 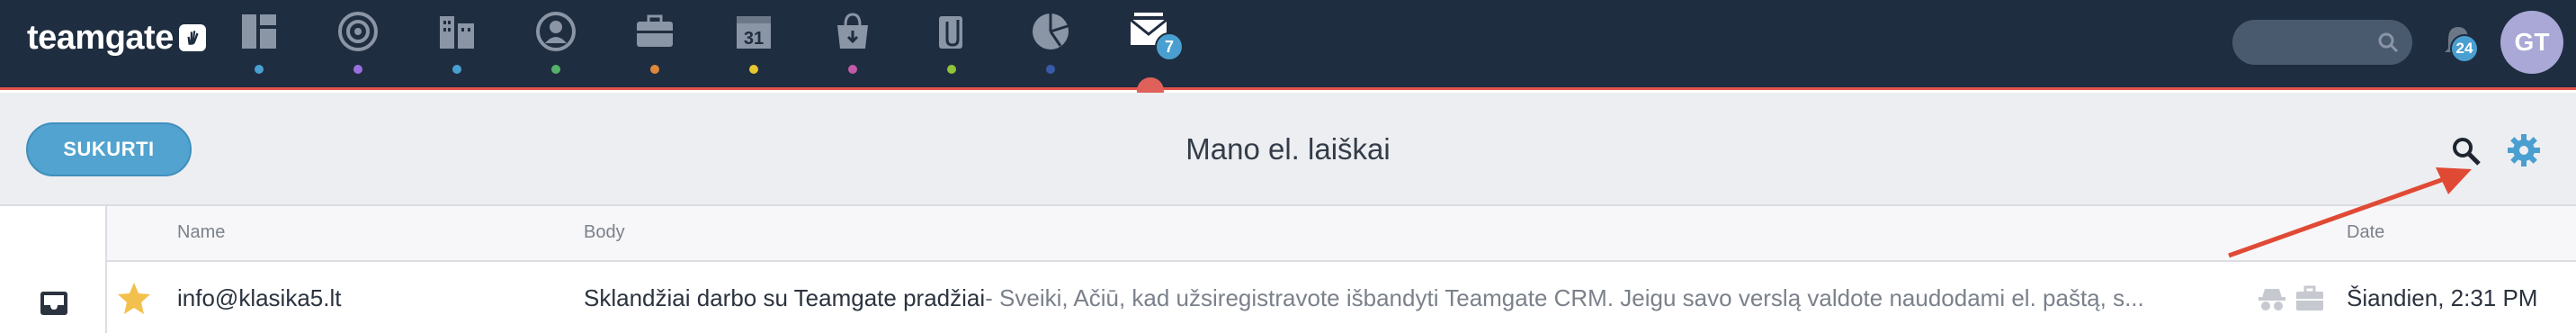 I want to click on calendar-icon: 31, so click(x=754, y=33).